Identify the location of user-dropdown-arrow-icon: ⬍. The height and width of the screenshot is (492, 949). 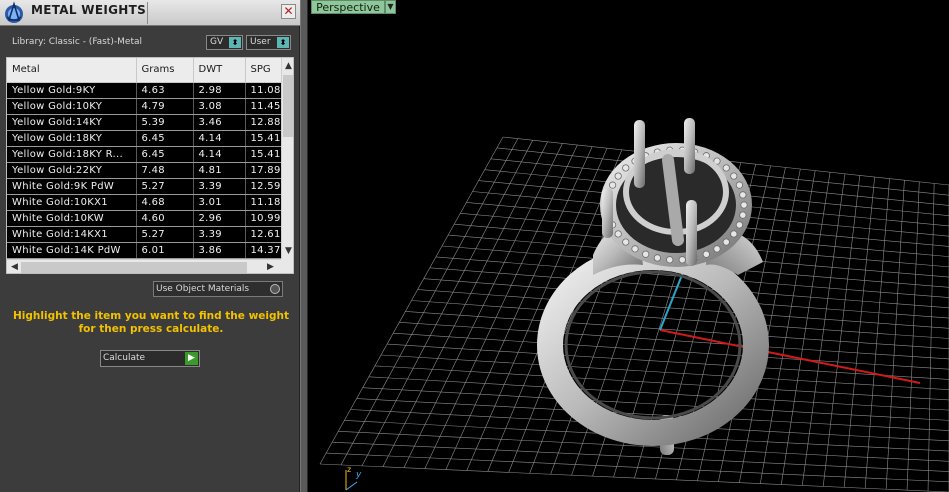
(283, 42).